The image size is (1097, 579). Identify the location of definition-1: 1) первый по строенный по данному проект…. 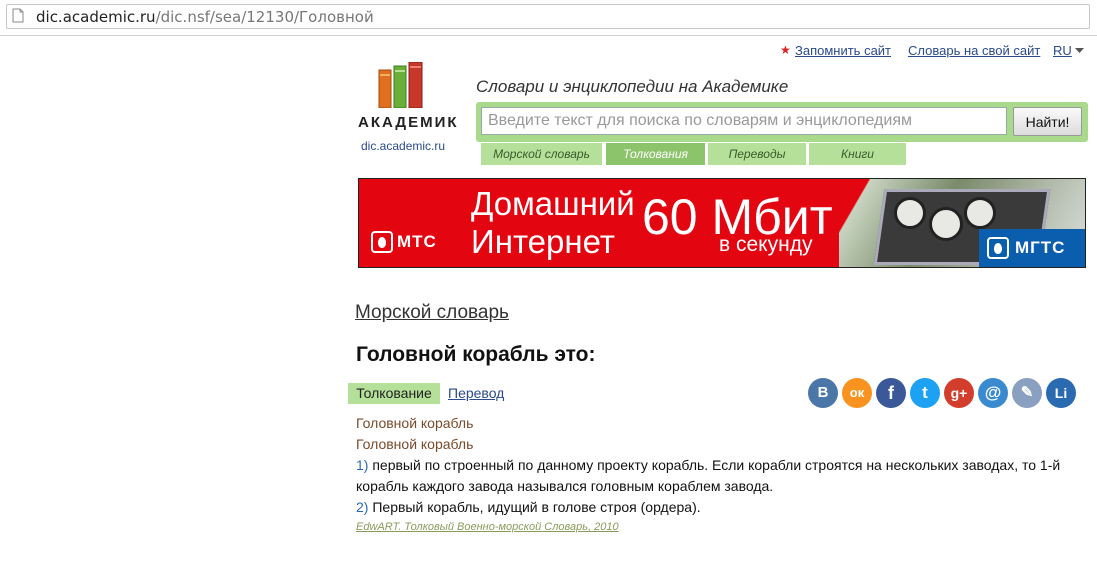
(708, 465).